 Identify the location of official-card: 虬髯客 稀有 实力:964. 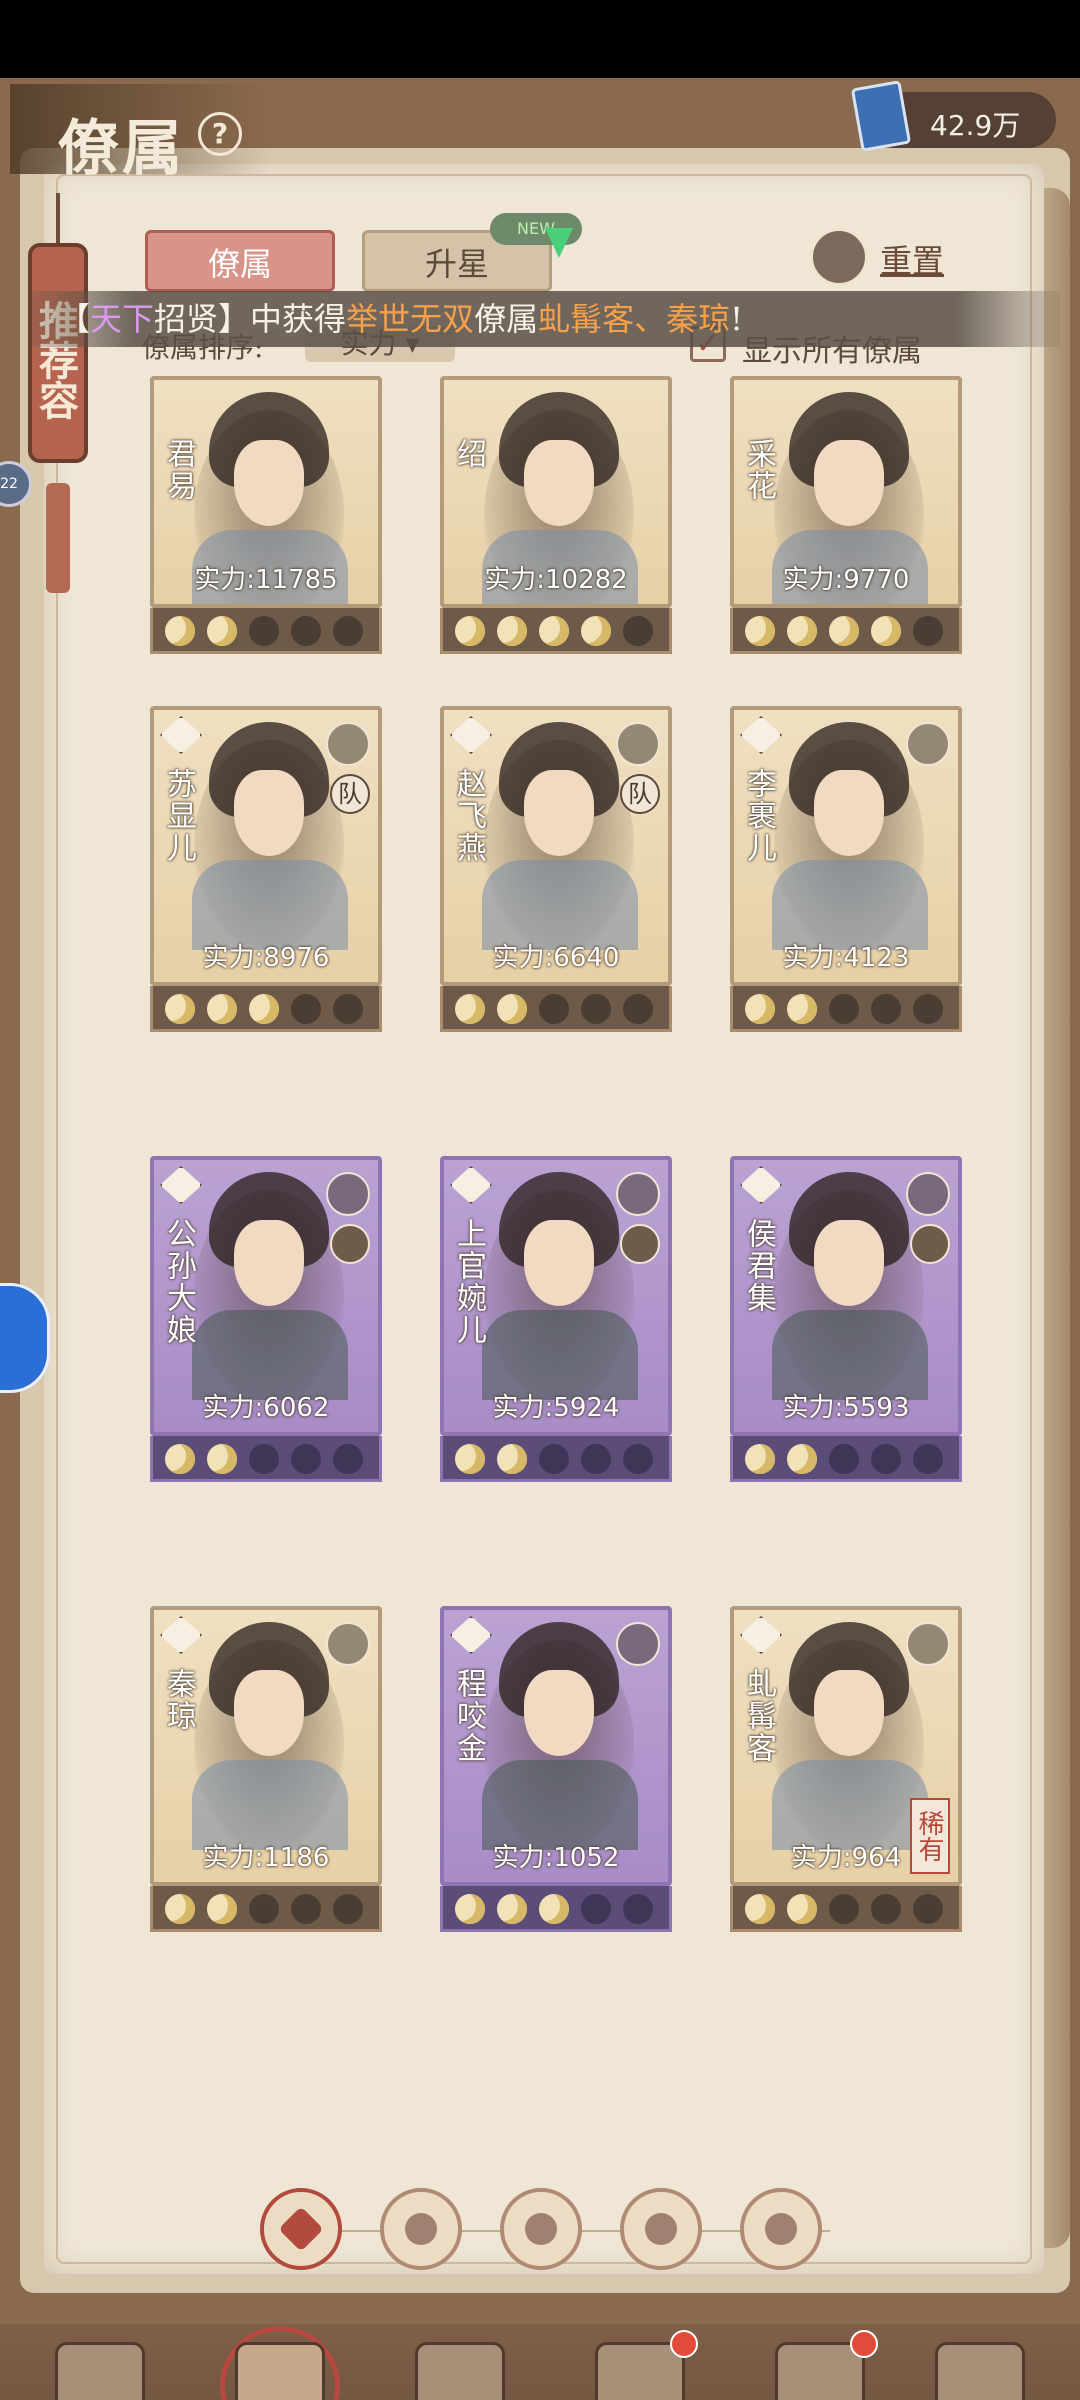
(846, 1746).